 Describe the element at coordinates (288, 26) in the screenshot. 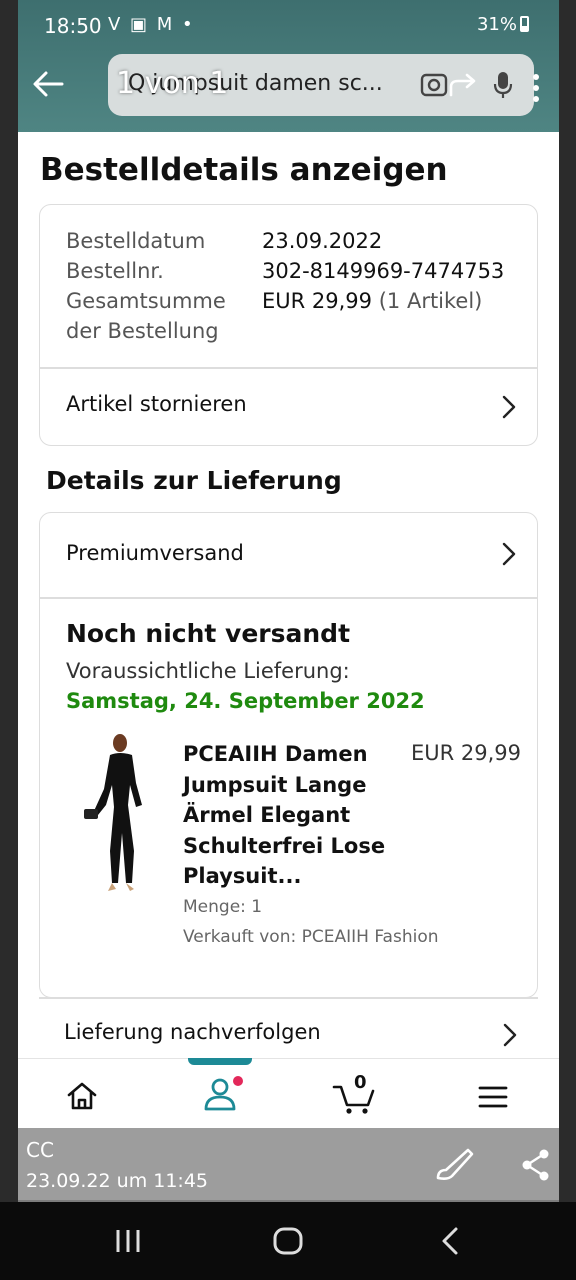

I see `status-bar: 18:50 V ▣ M • 31%` at that location.